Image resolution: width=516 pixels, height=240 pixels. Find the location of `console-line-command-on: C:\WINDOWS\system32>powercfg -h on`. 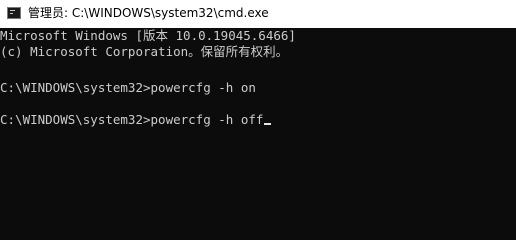

console-line-command-on: C:\WINDOWS\system32>powercfg -h on is located at coordinates (128, 87).